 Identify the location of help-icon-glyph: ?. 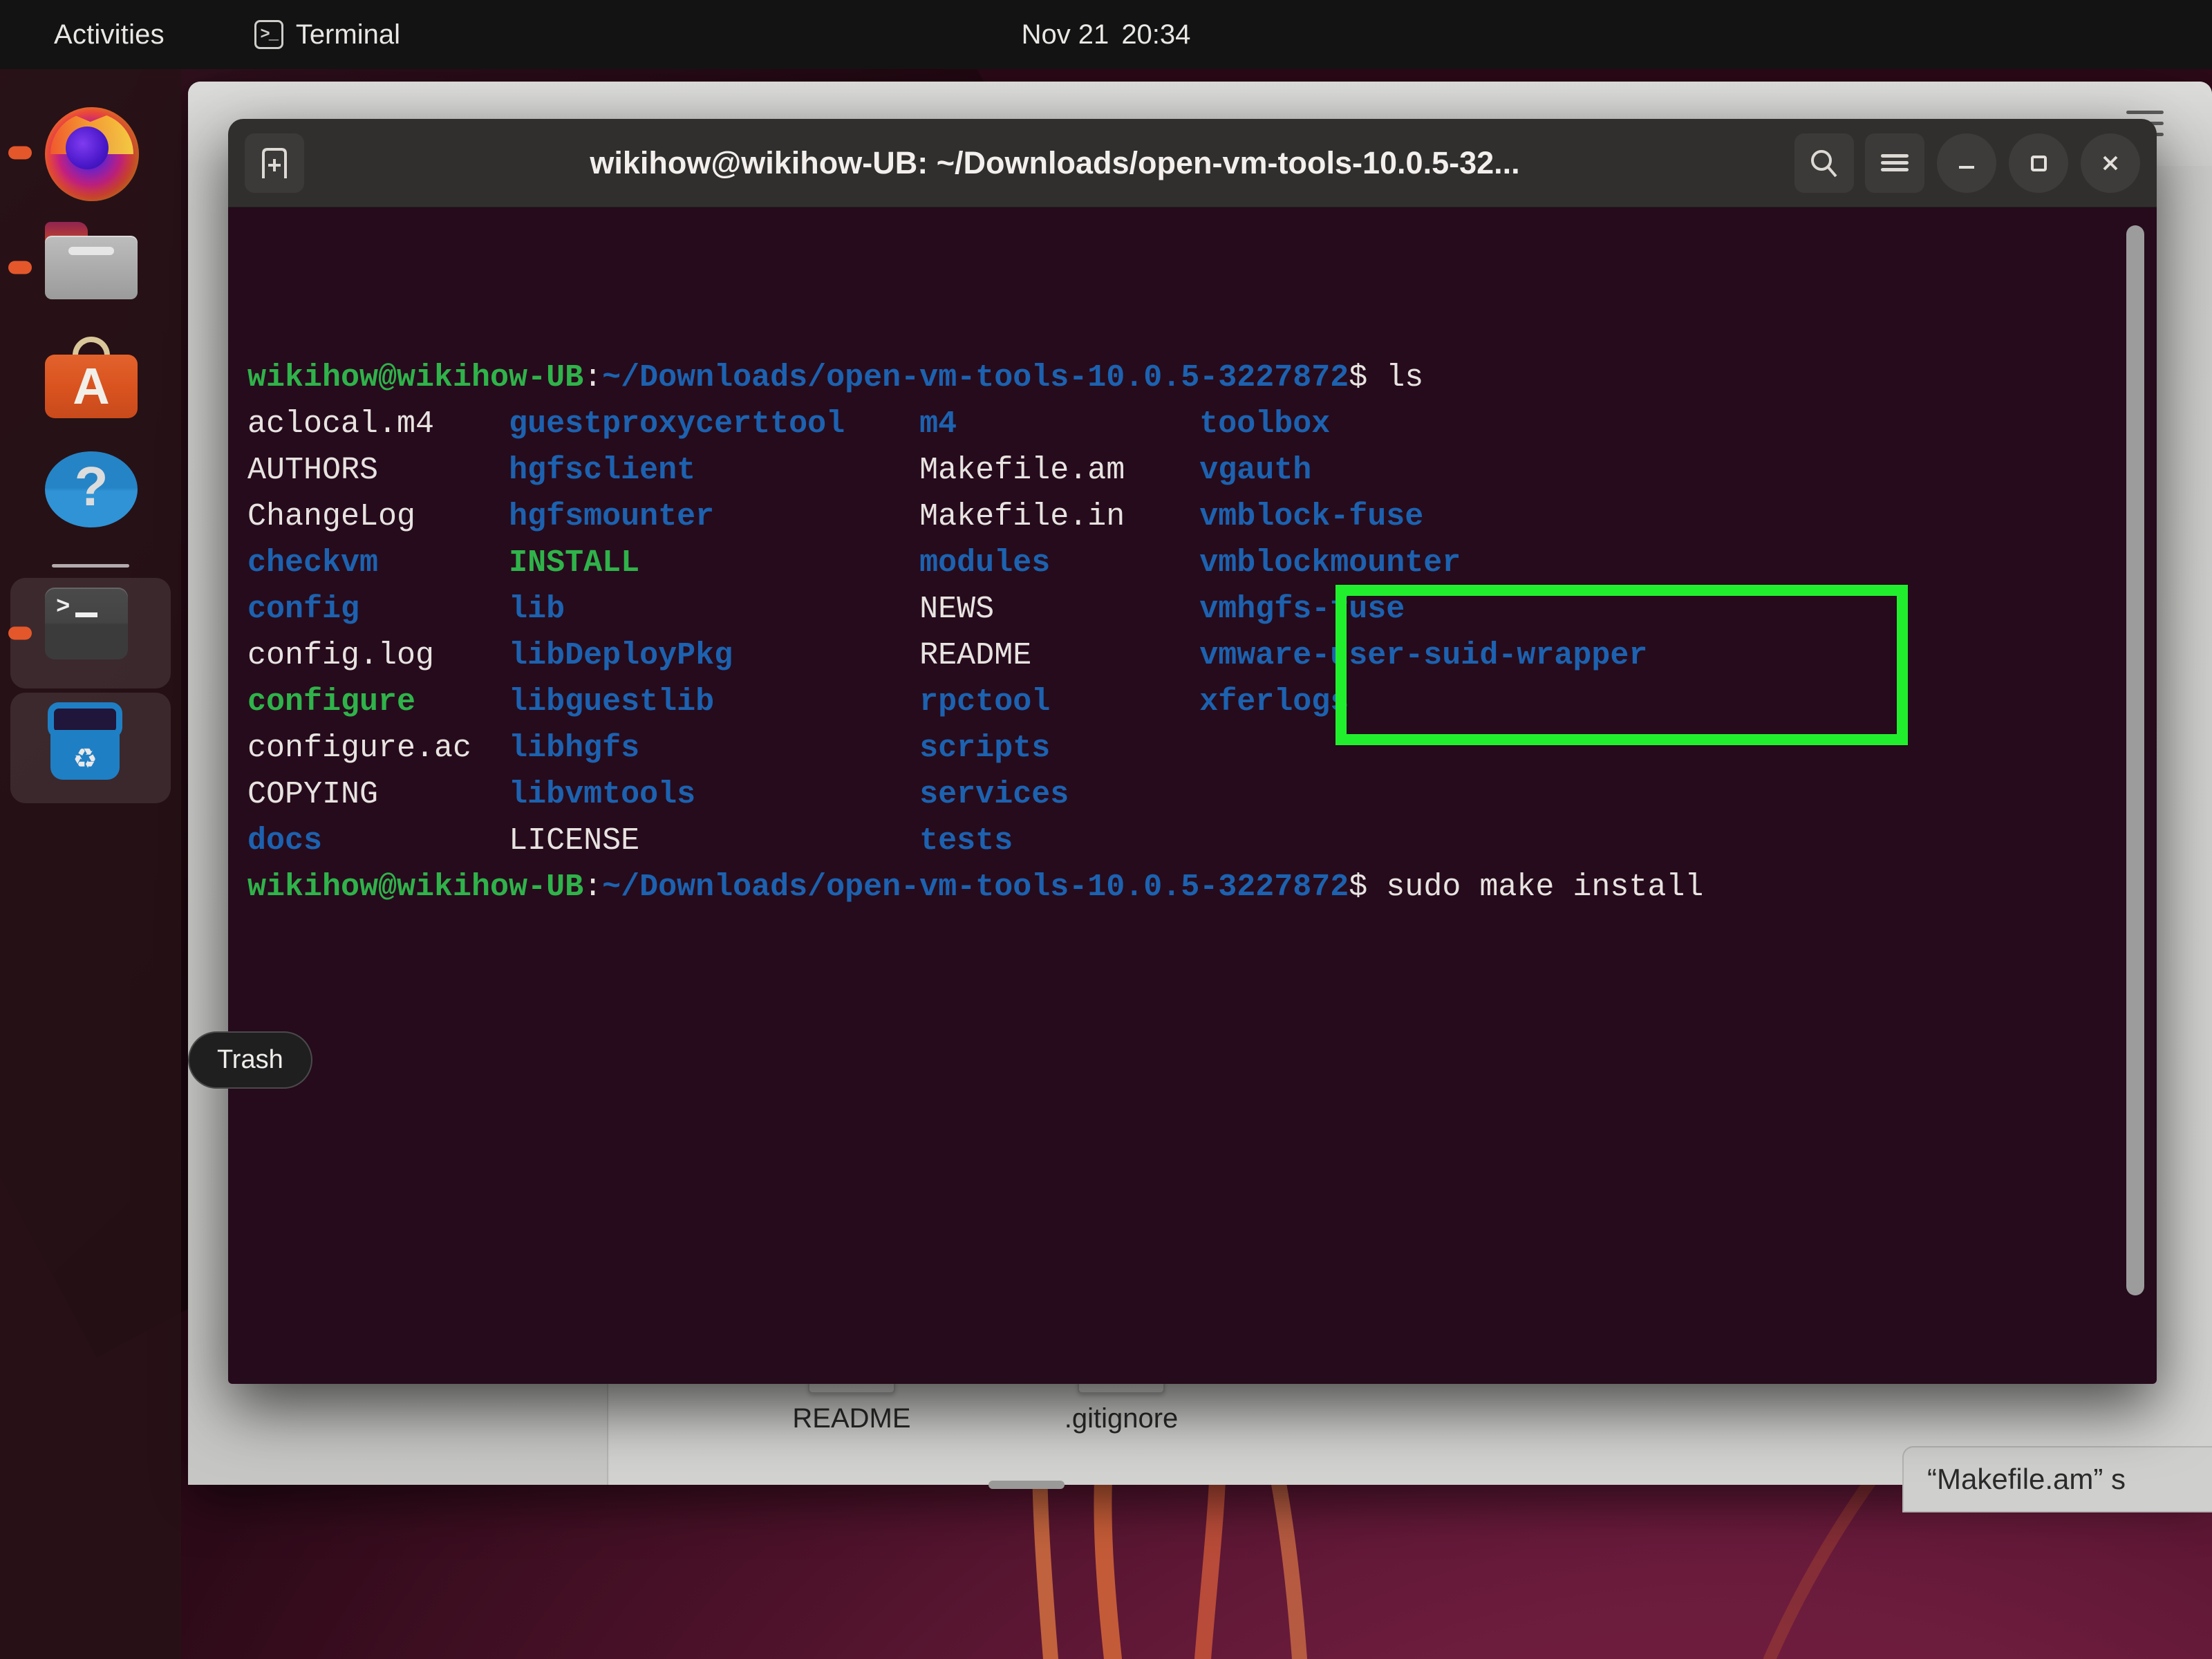
(92, 489).